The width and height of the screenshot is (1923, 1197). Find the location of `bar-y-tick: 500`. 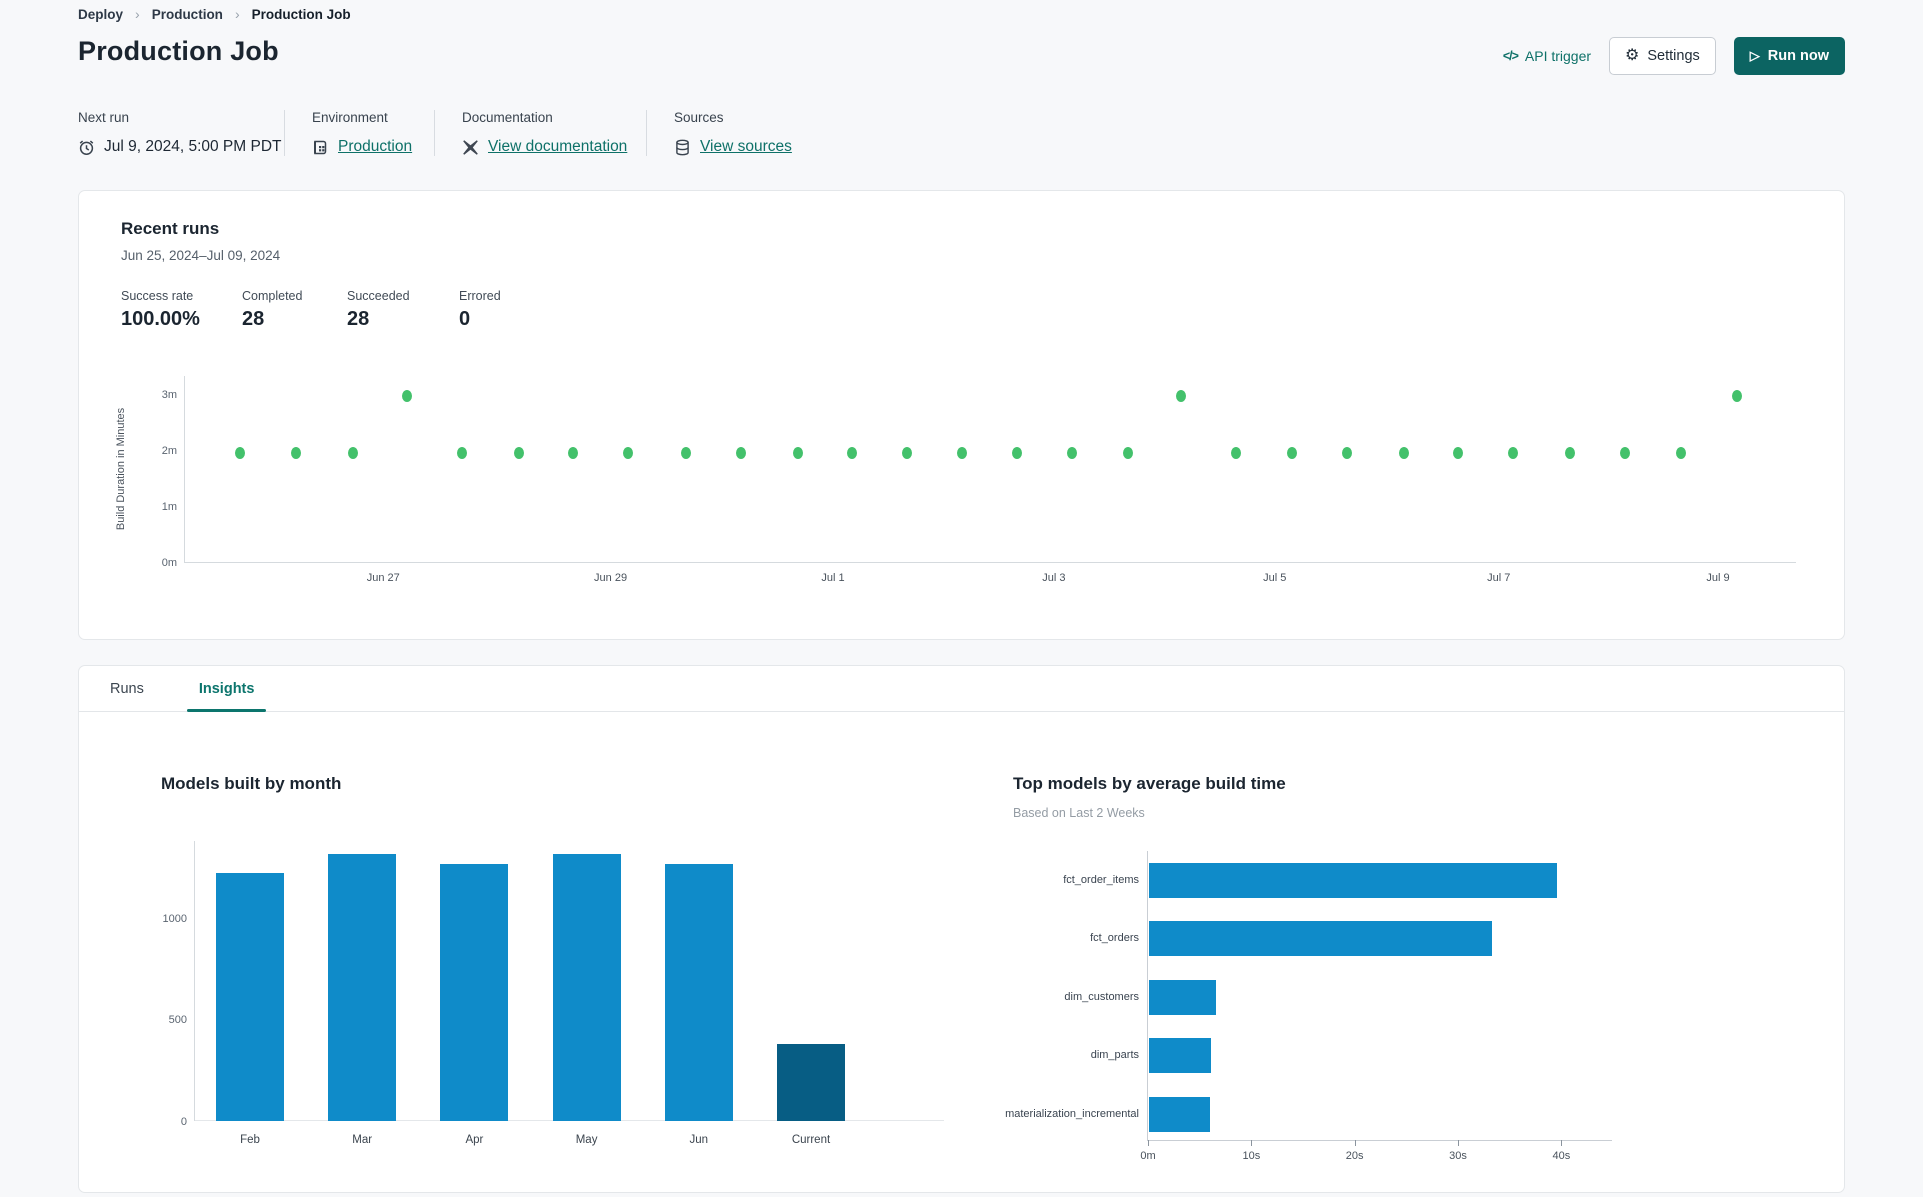

bar-y-tick: 500 is located at coordinates (177, 1020).